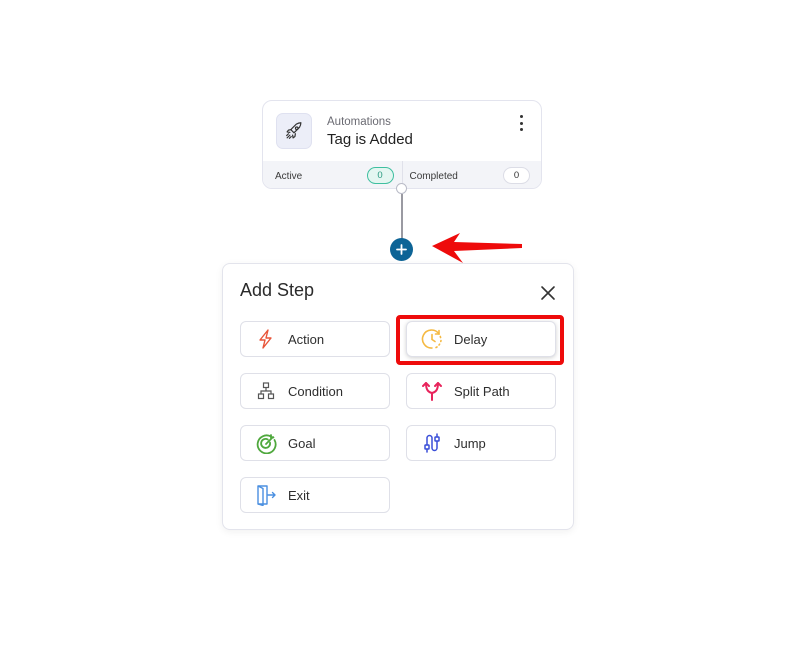 The image size is (792, 658). I want to click on step-delay-button: Delay, so click(481, 339).